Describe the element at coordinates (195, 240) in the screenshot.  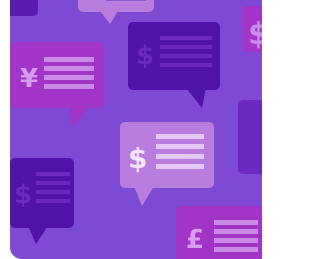
I see `pound-icon: £` at that location.